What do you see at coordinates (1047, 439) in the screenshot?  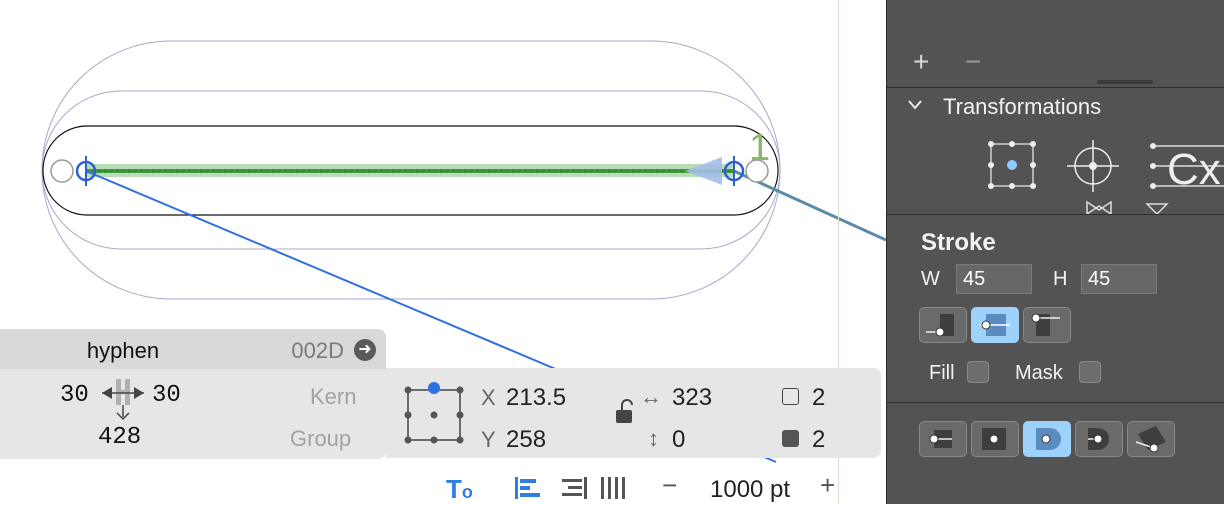 I see `cap-round-button` at bounding box center [1047, 439].